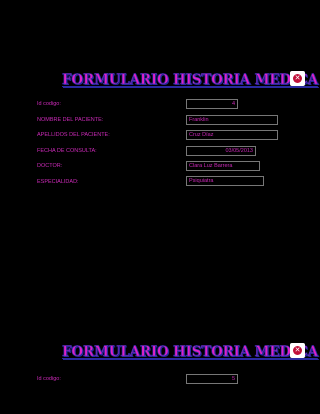  I want to click on form-title: FORMULARIO HISTORIA MEDICA, so click(190, 352).